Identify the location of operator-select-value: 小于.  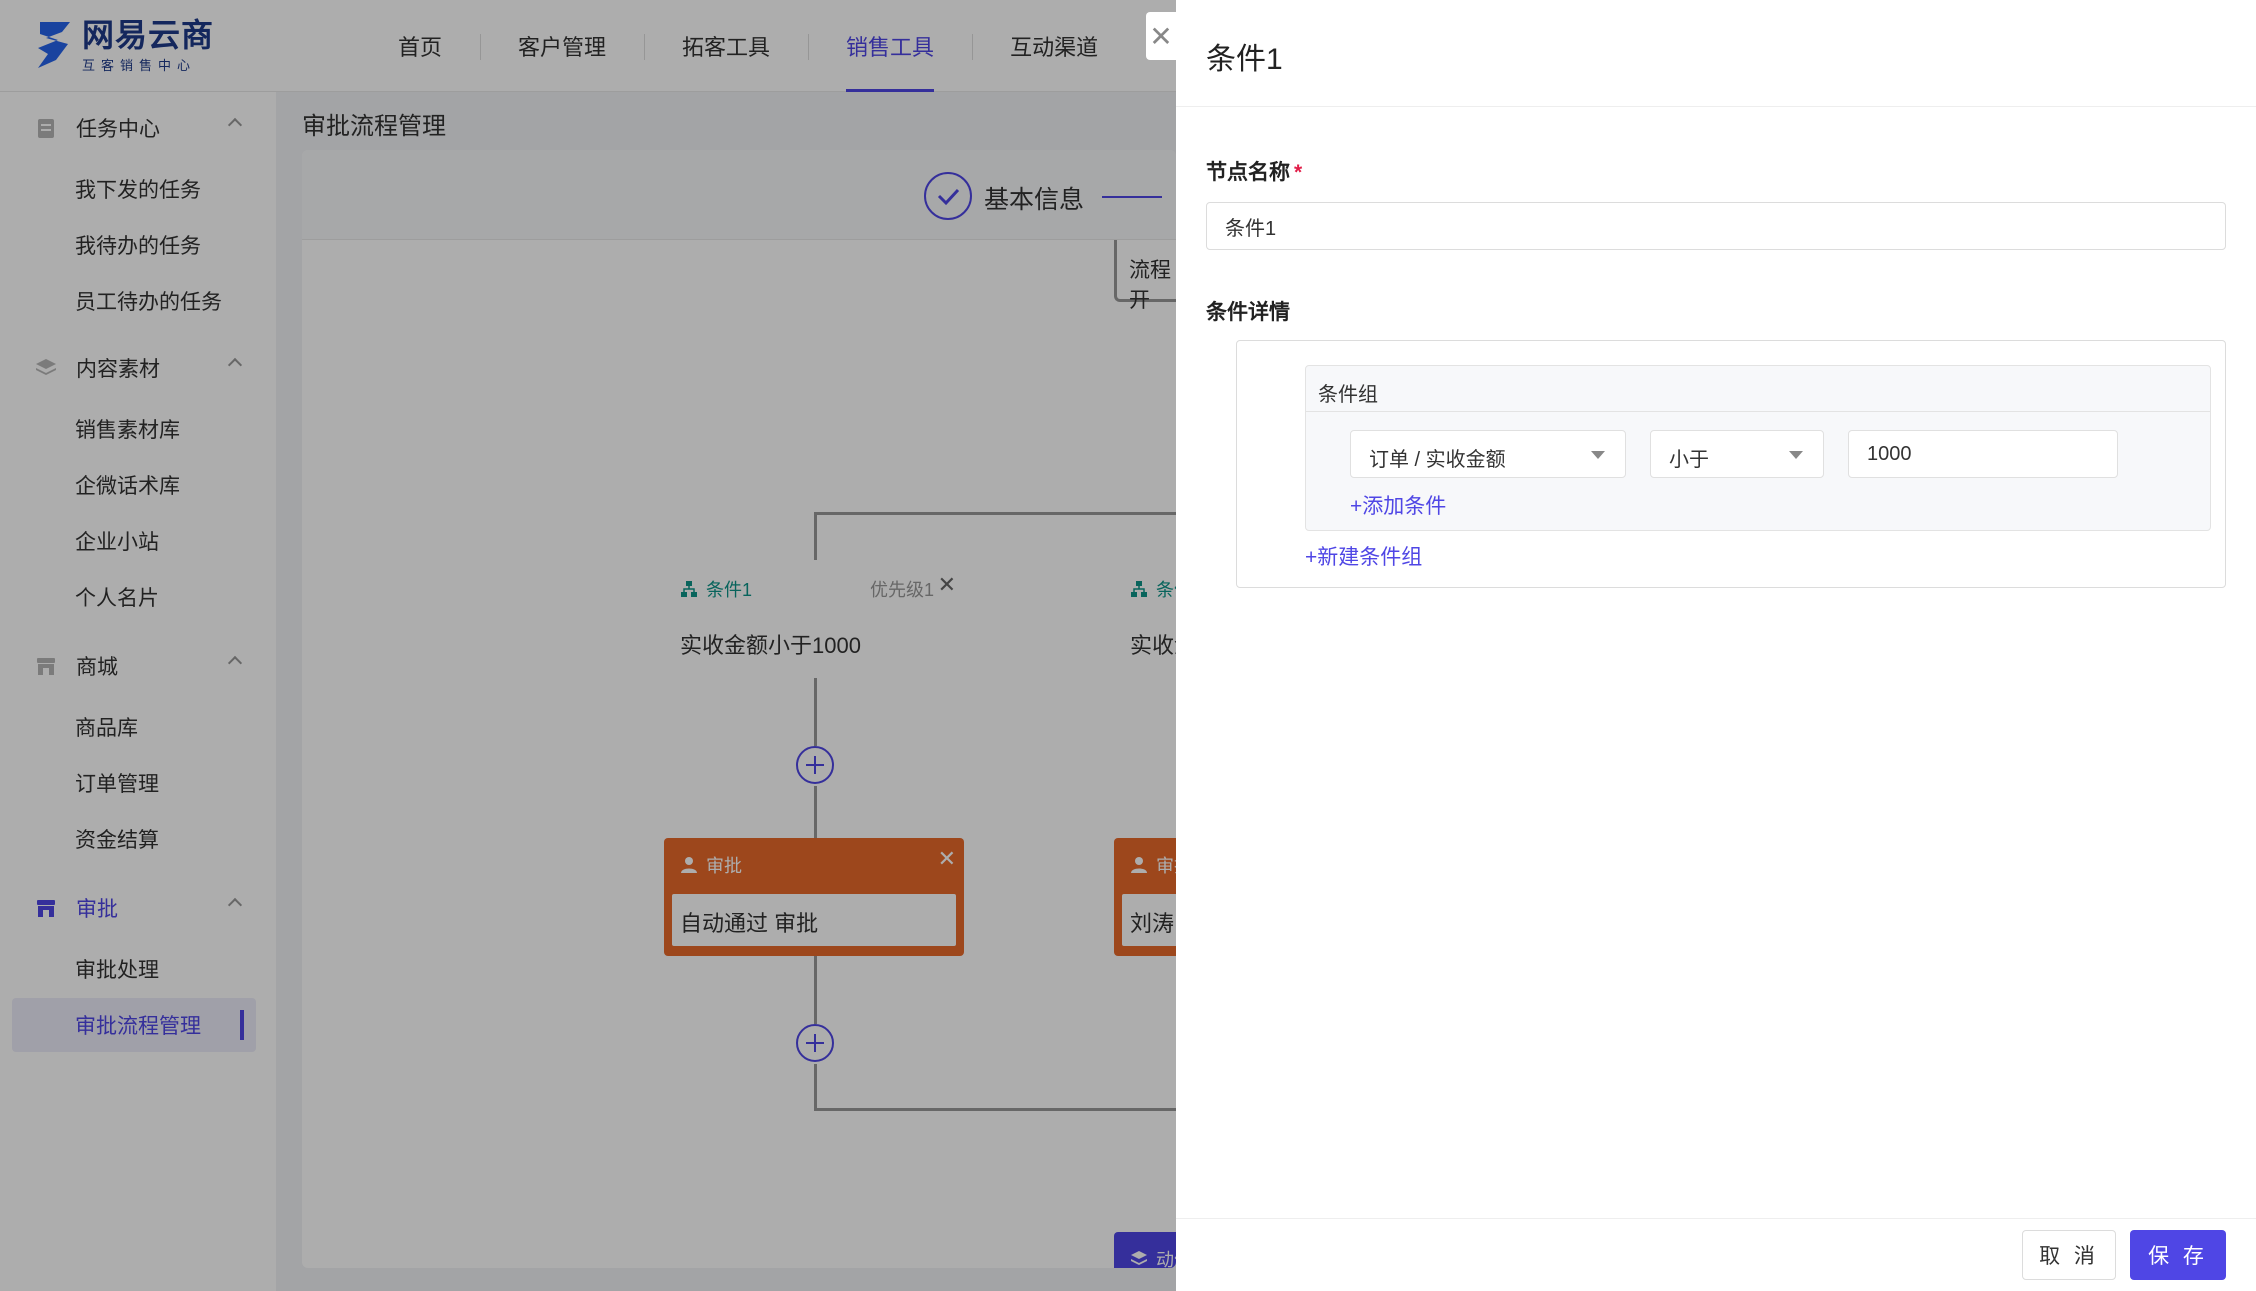
(1689, 460).